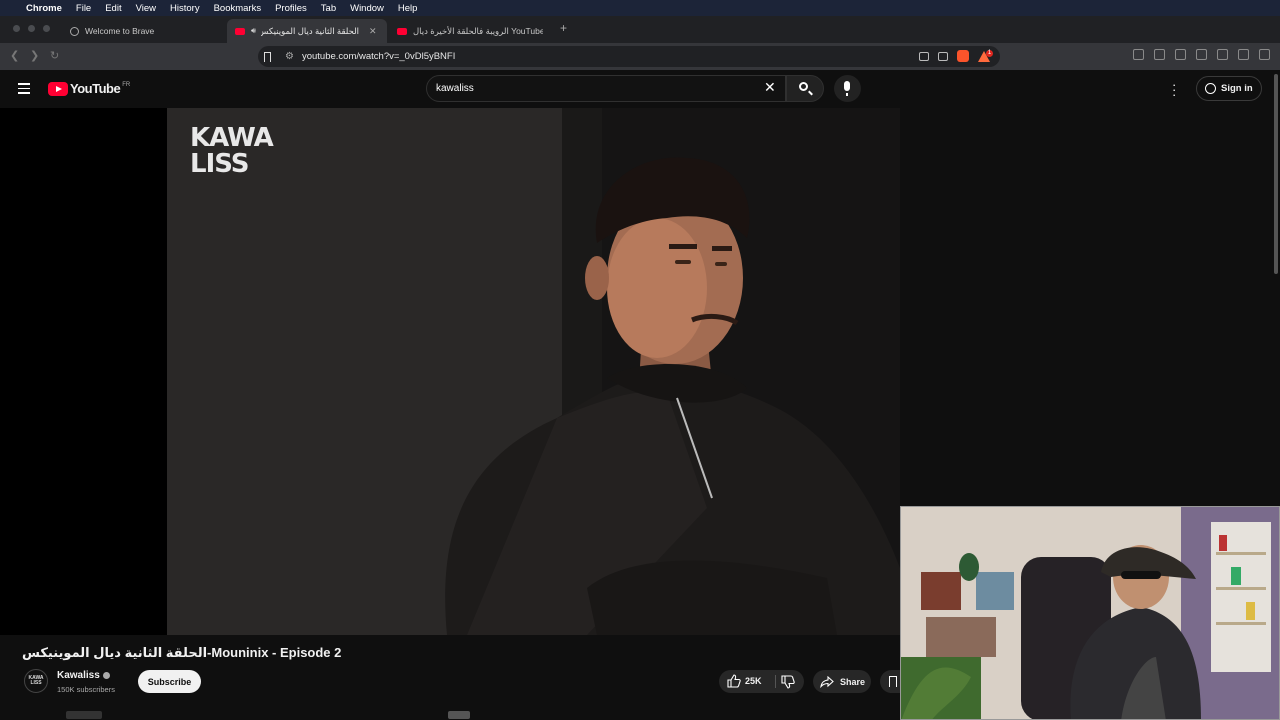  I want to click on menu-tab: Tab, so click(328, 8).